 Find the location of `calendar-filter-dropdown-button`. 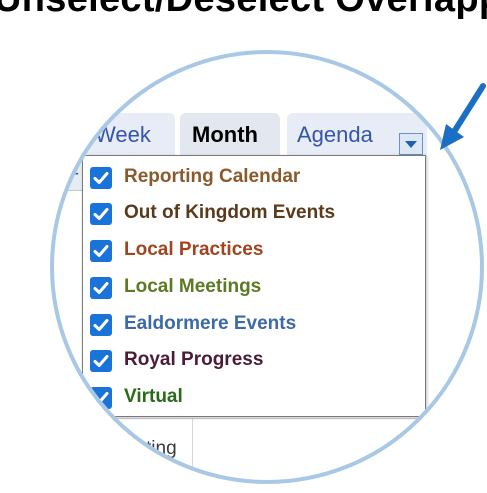

calendar-filter-dropdown-button is located at coordinates (411, 144).